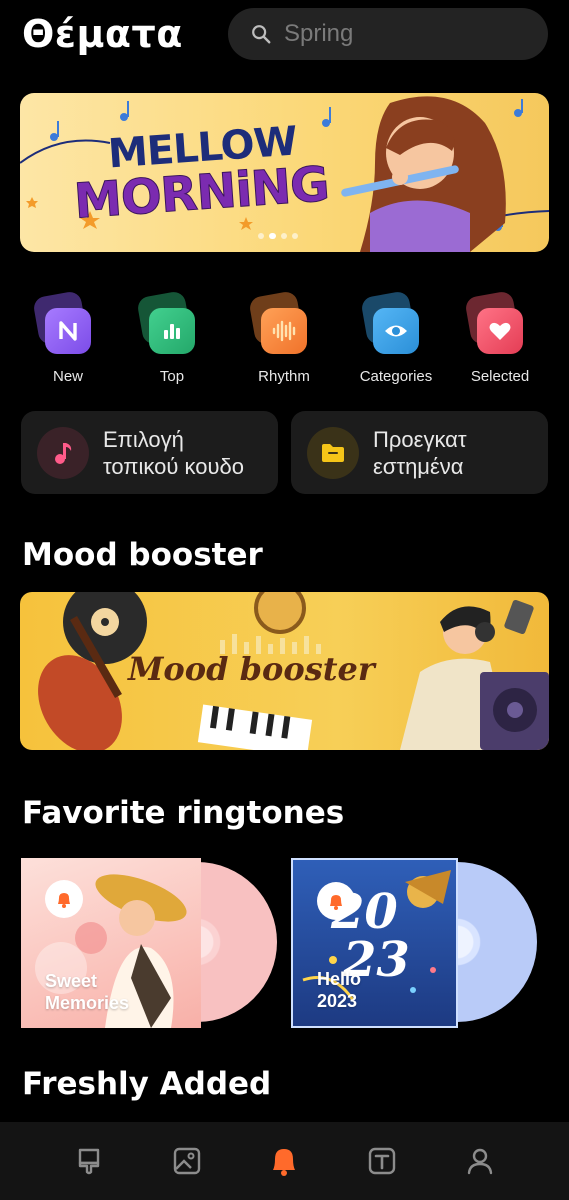 The width and height of the screenshot is (569, 1200). I want to click on local-ringtone-label: Επιλογή τοπικού κουδο, so click(173, 452).